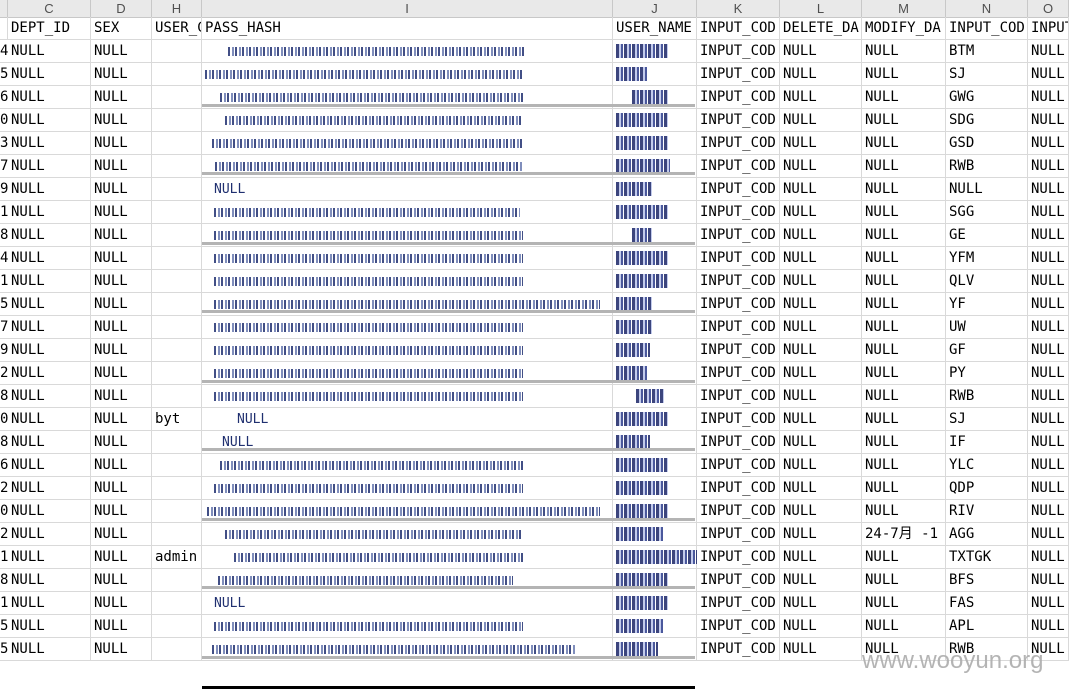 The width and height of the screenshot is (1069, 689). I want to click on cell-input-code-2: RWB, so click(987, 396).